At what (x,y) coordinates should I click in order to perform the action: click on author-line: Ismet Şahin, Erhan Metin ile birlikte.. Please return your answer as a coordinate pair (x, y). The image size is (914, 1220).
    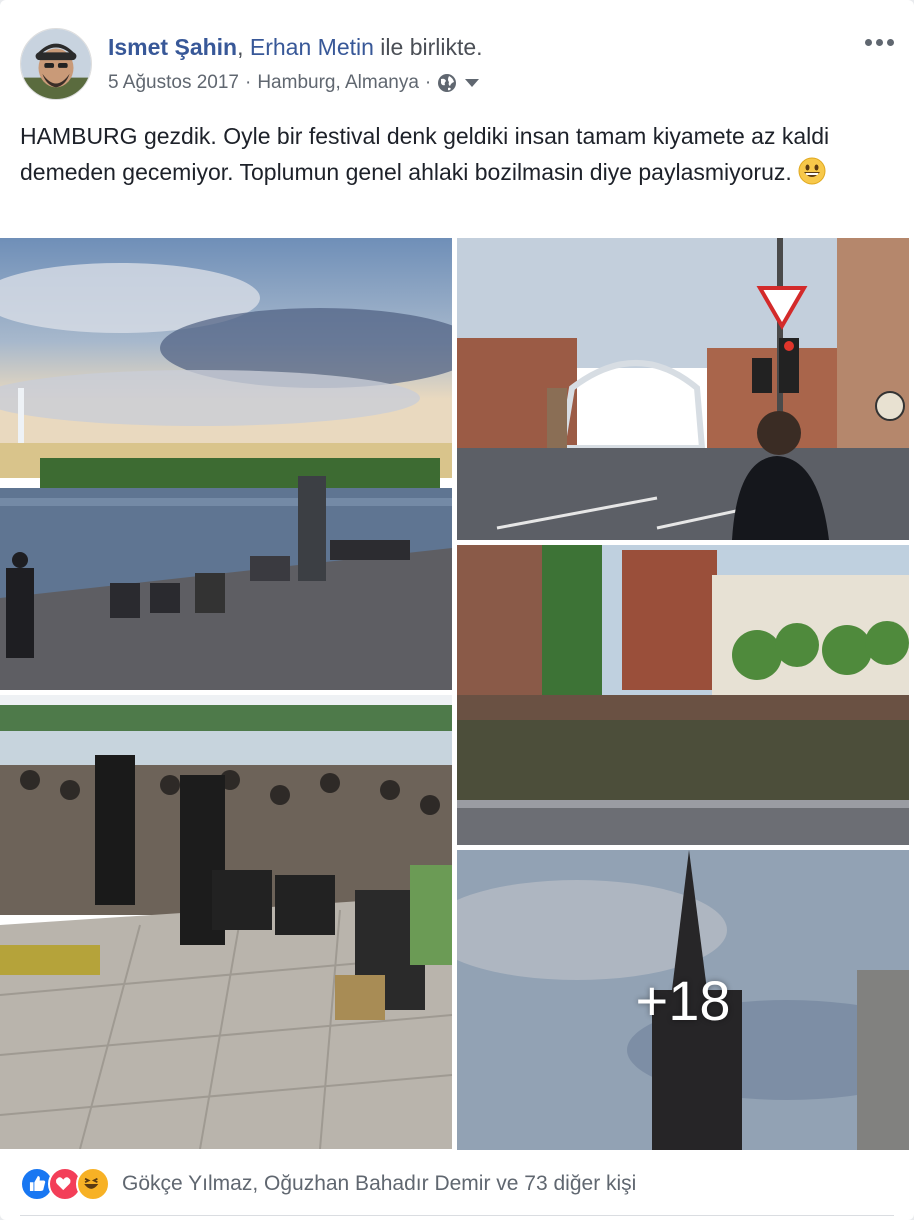
    Looking at the image, I should click on (295, 47).